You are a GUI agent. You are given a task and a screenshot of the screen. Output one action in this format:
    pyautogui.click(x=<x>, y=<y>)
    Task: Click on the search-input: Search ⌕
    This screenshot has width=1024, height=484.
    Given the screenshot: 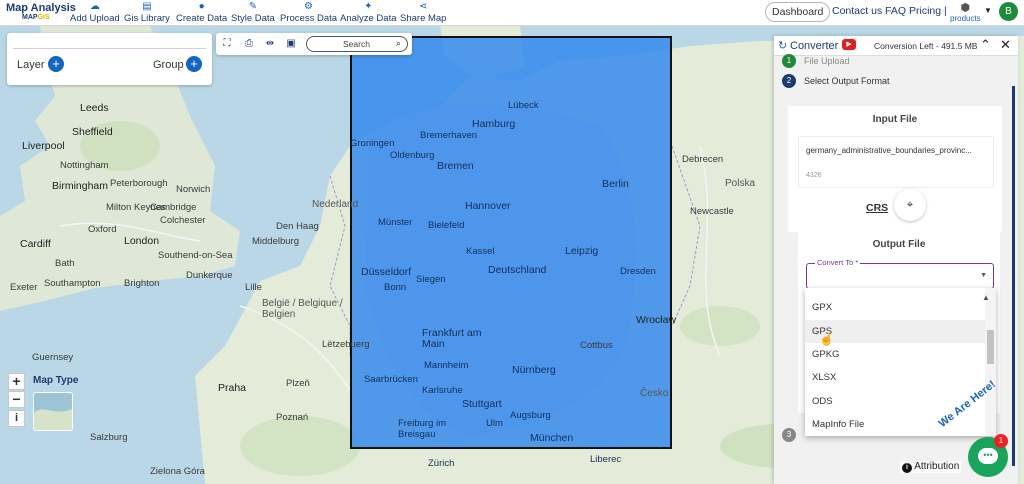 What is the action you would take?
    pyautogui.click(x=357, y=44)
    